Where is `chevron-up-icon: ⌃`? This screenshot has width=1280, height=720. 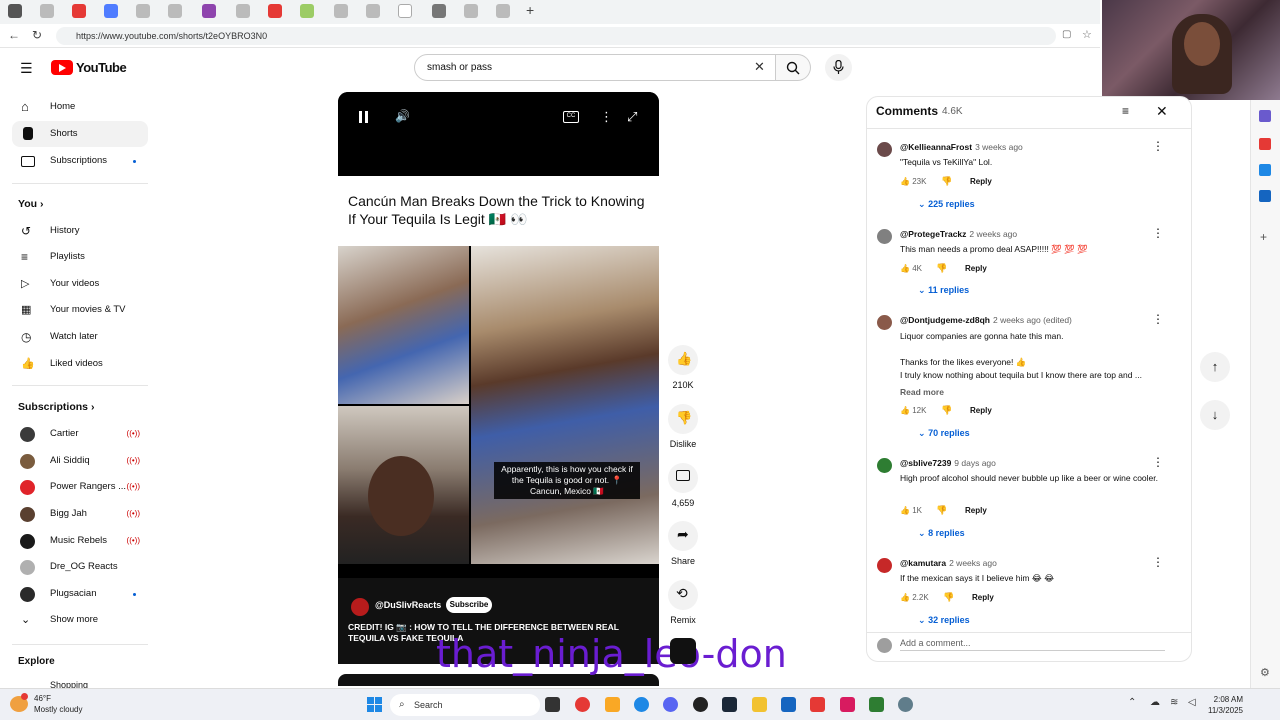
chevron-up-icon: ⌃ is located at coordinates (1132, 702).